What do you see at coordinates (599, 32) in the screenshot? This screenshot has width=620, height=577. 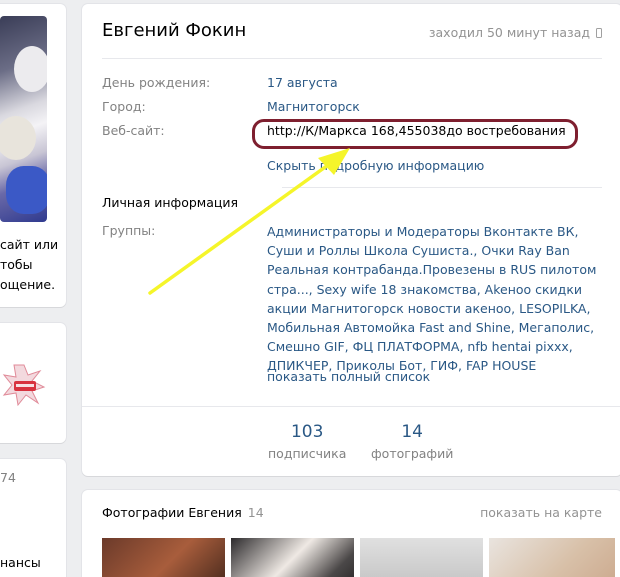 I see `mobile-phone-icon` at bounding box center [599, 32].